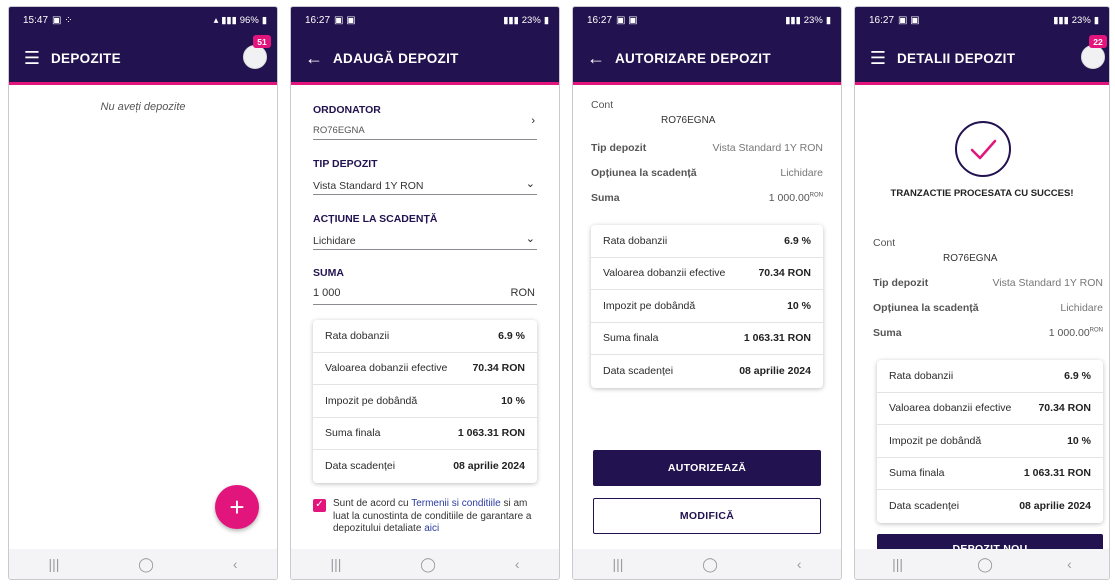 Image resolution: width=1115 pixels, height=585 pixels. What do you see at coordinates (707, 468) in the screenshot?
I see `authorize-button: AUTORIZEAZĂ` at bounding box center [707, 468].